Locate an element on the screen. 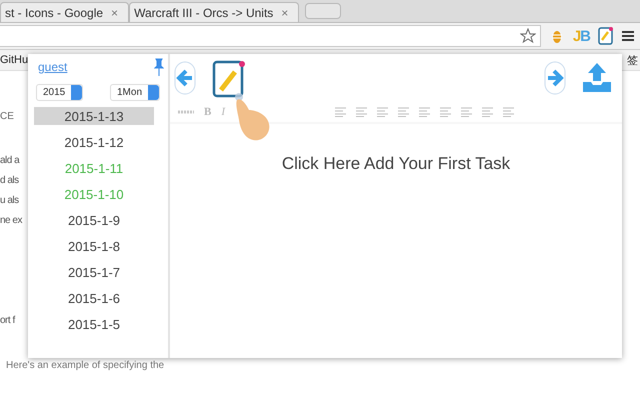  date-item: 2015-1-6 is located at coordinates (94, 298).